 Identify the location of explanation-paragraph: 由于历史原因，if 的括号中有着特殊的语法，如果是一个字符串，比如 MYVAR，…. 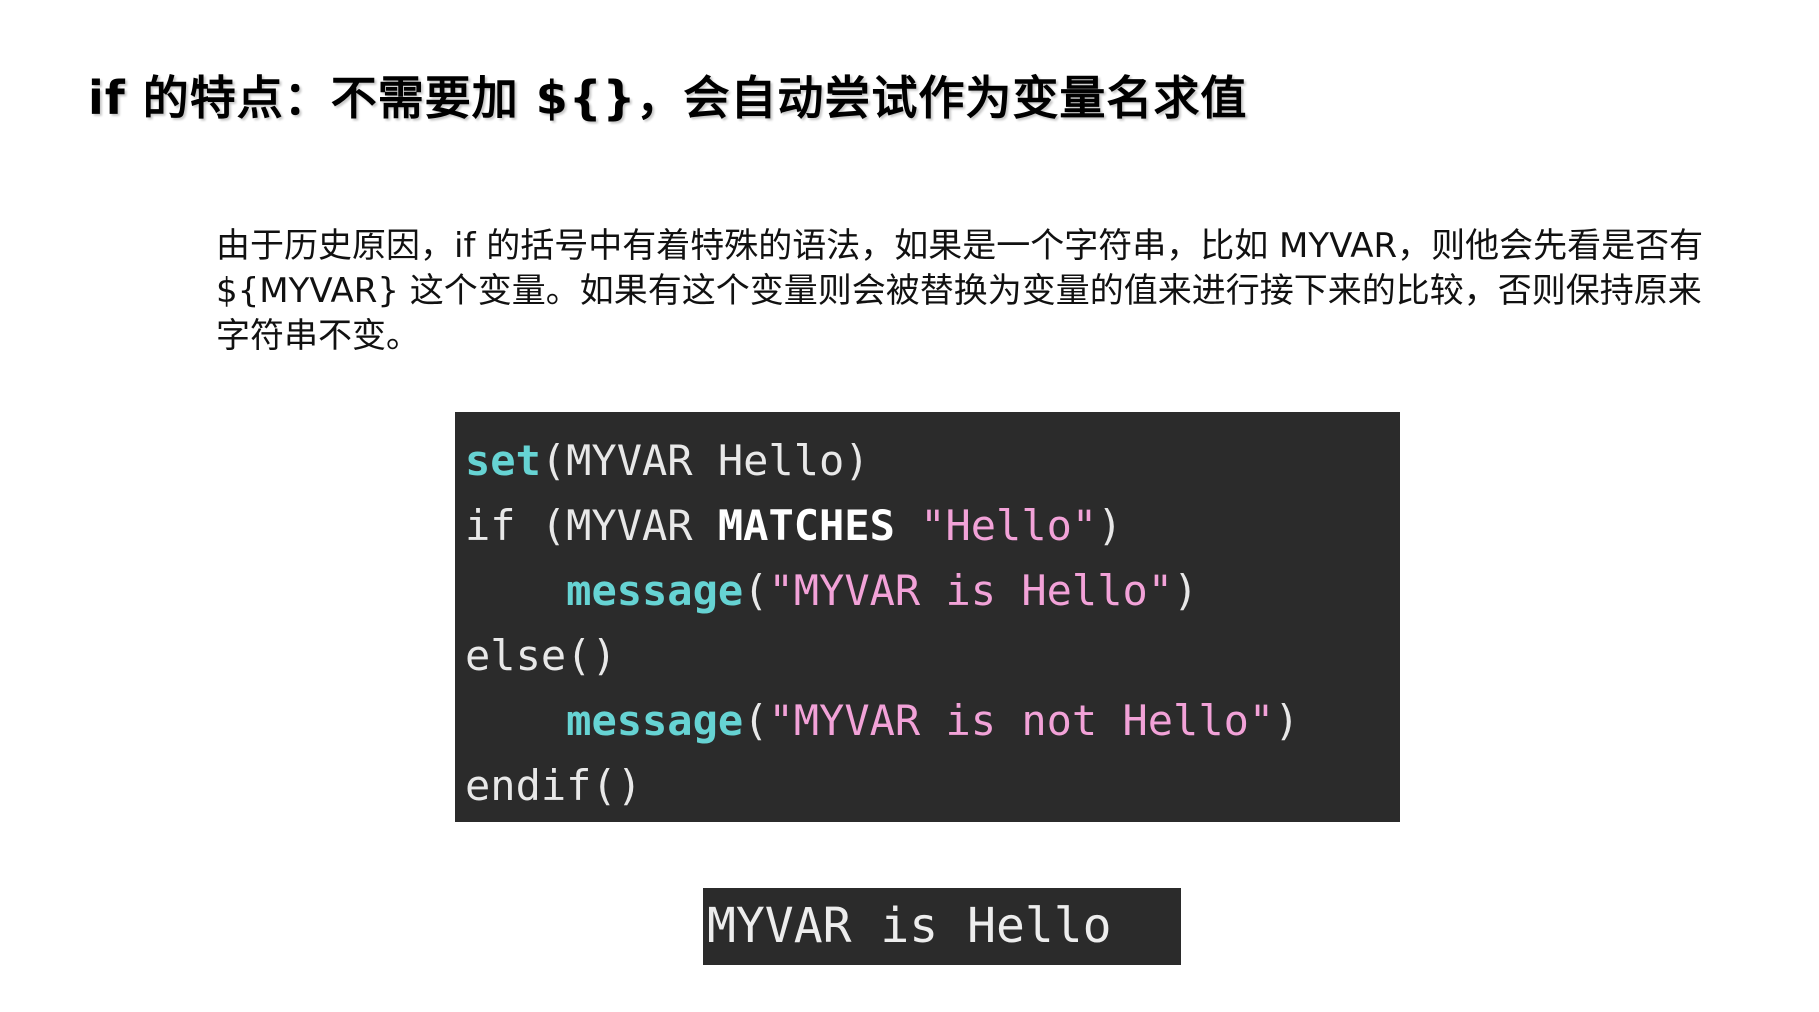
(960, 291).